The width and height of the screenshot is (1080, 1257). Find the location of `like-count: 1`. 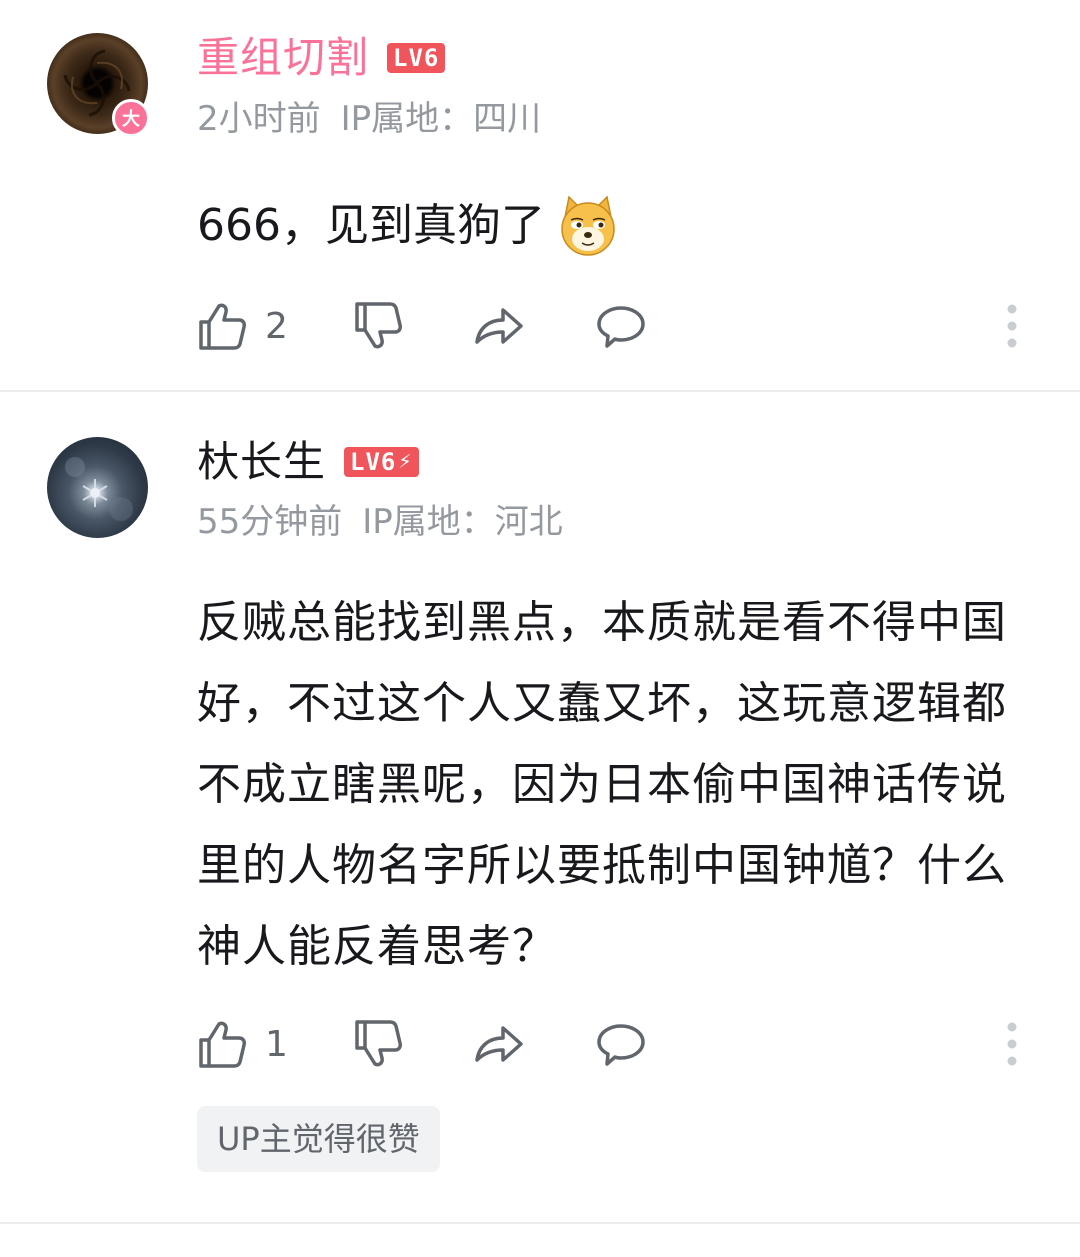

like-count: 1 is located at coordinates (276, 1044).